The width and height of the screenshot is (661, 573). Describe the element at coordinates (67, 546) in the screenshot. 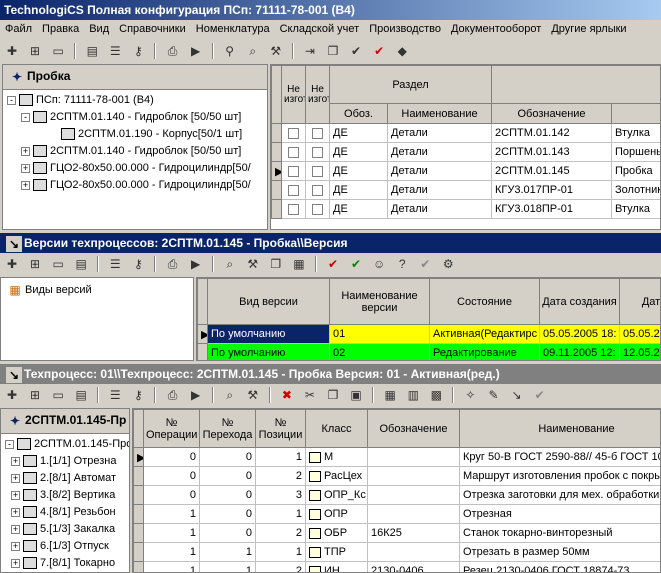

I see `tree-node: +6.[1/3] Отпуск` at that location.